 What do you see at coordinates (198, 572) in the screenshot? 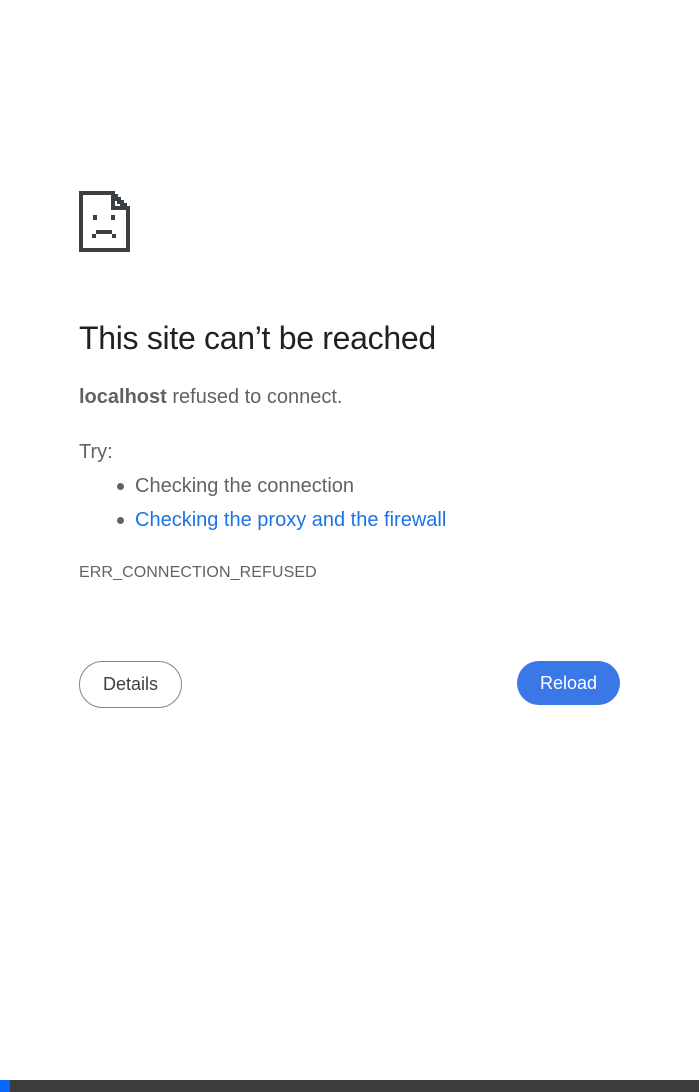
I see `error-code: ERR_CONNECTION_REFUSED` at bounding box center [198, 572].